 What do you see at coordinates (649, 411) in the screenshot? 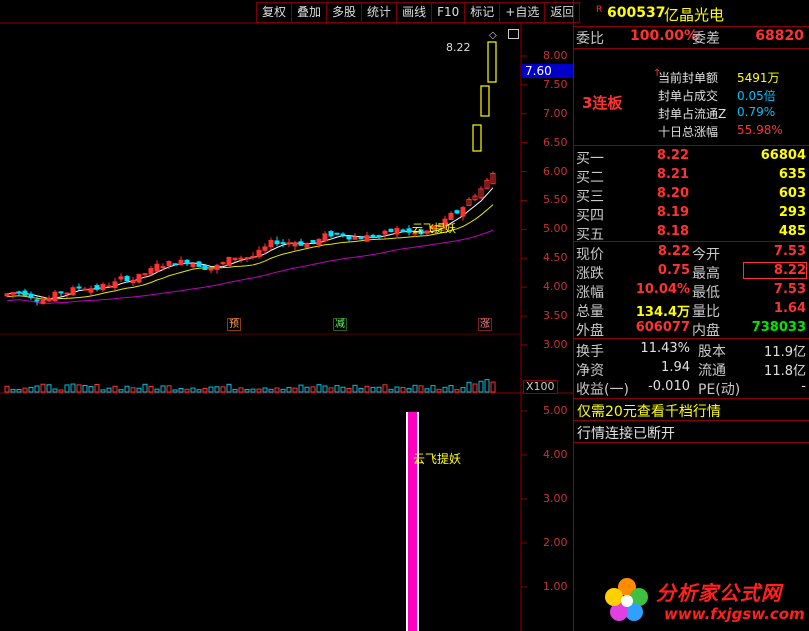
I see `promo-link: 仅需20元查看千档行情` at bounding box center [649, 411].